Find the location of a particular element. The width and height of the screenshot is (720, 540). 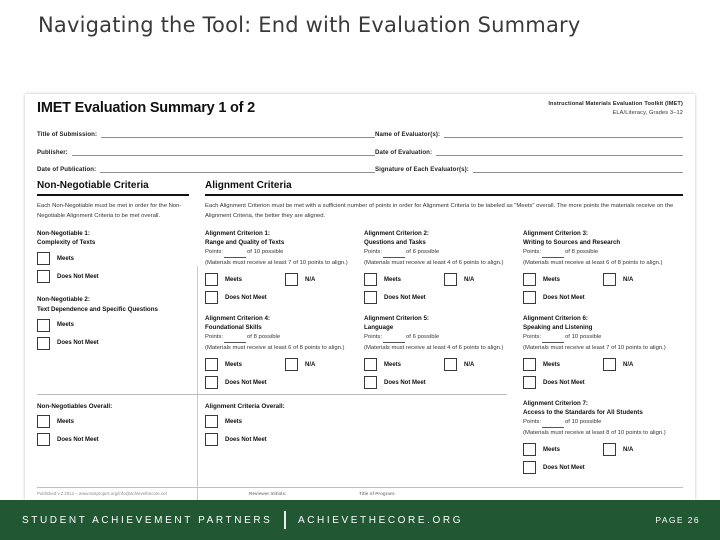

field-date-of-evaluation: Date of Evaluation: is located at coordinates (529, 152).